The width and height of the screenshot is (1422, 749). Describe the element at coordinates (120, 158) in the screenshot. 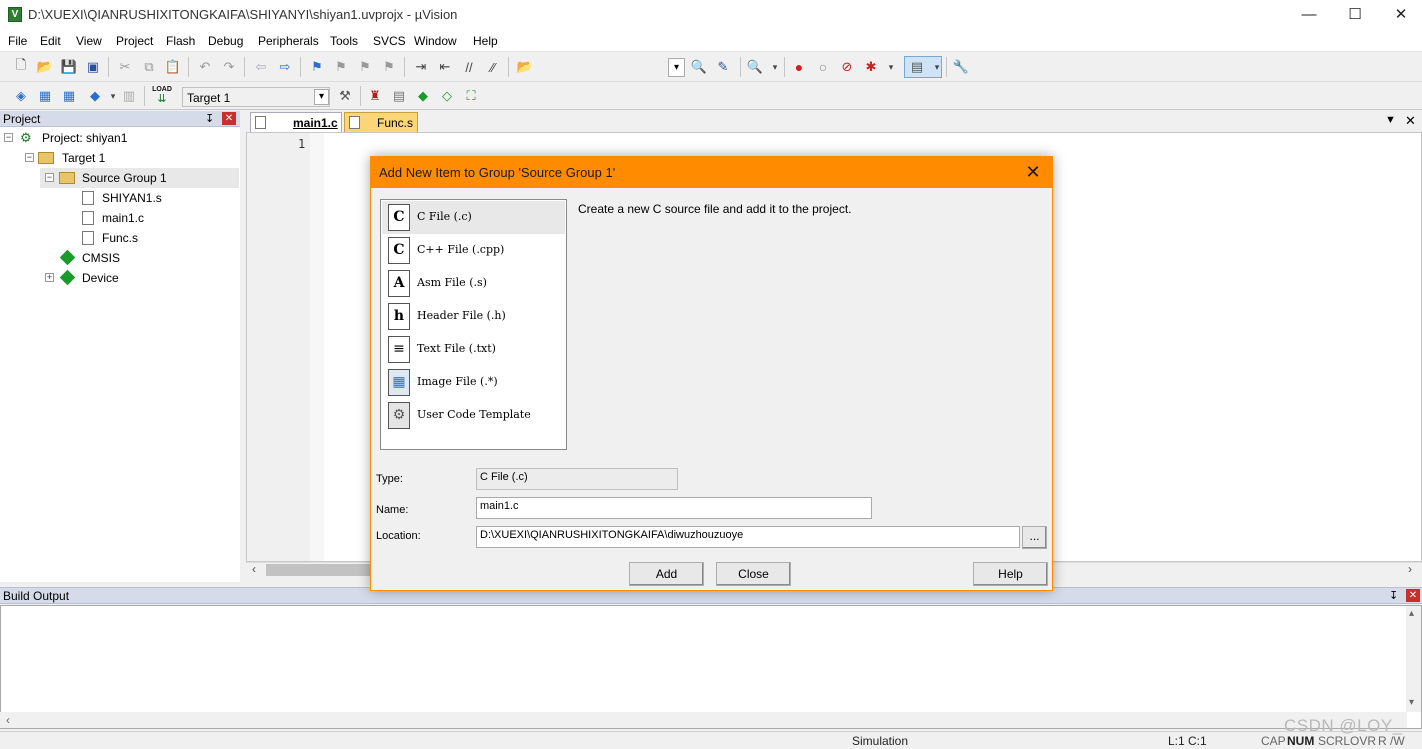

I see `tree-item-target: − Target 1` at that location.